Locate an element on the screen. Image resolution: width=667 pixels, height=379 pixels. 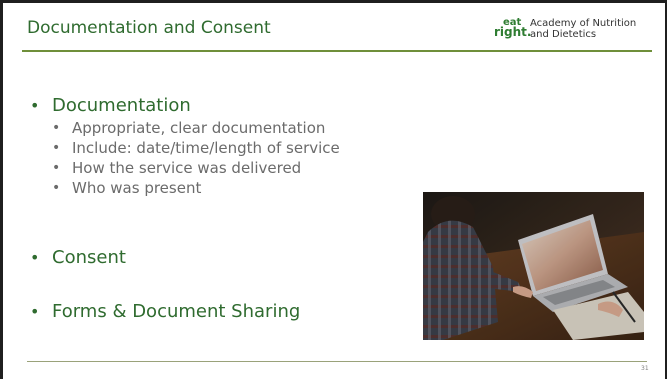
sub-bullet-item: How the service was delivered is located at coordinates (229, 168).